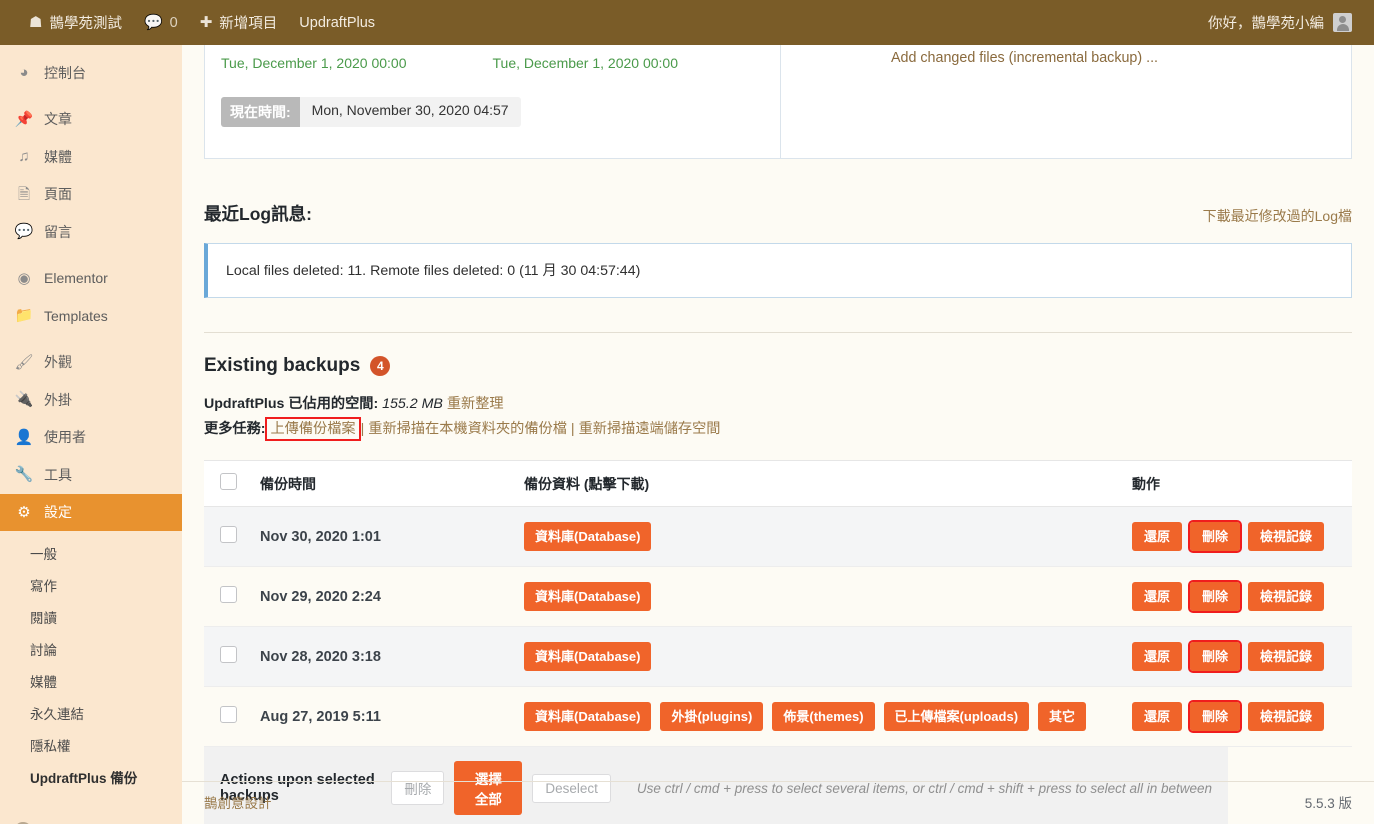  I want to click on sidebar-item-label: 工具, so click(58, 474).